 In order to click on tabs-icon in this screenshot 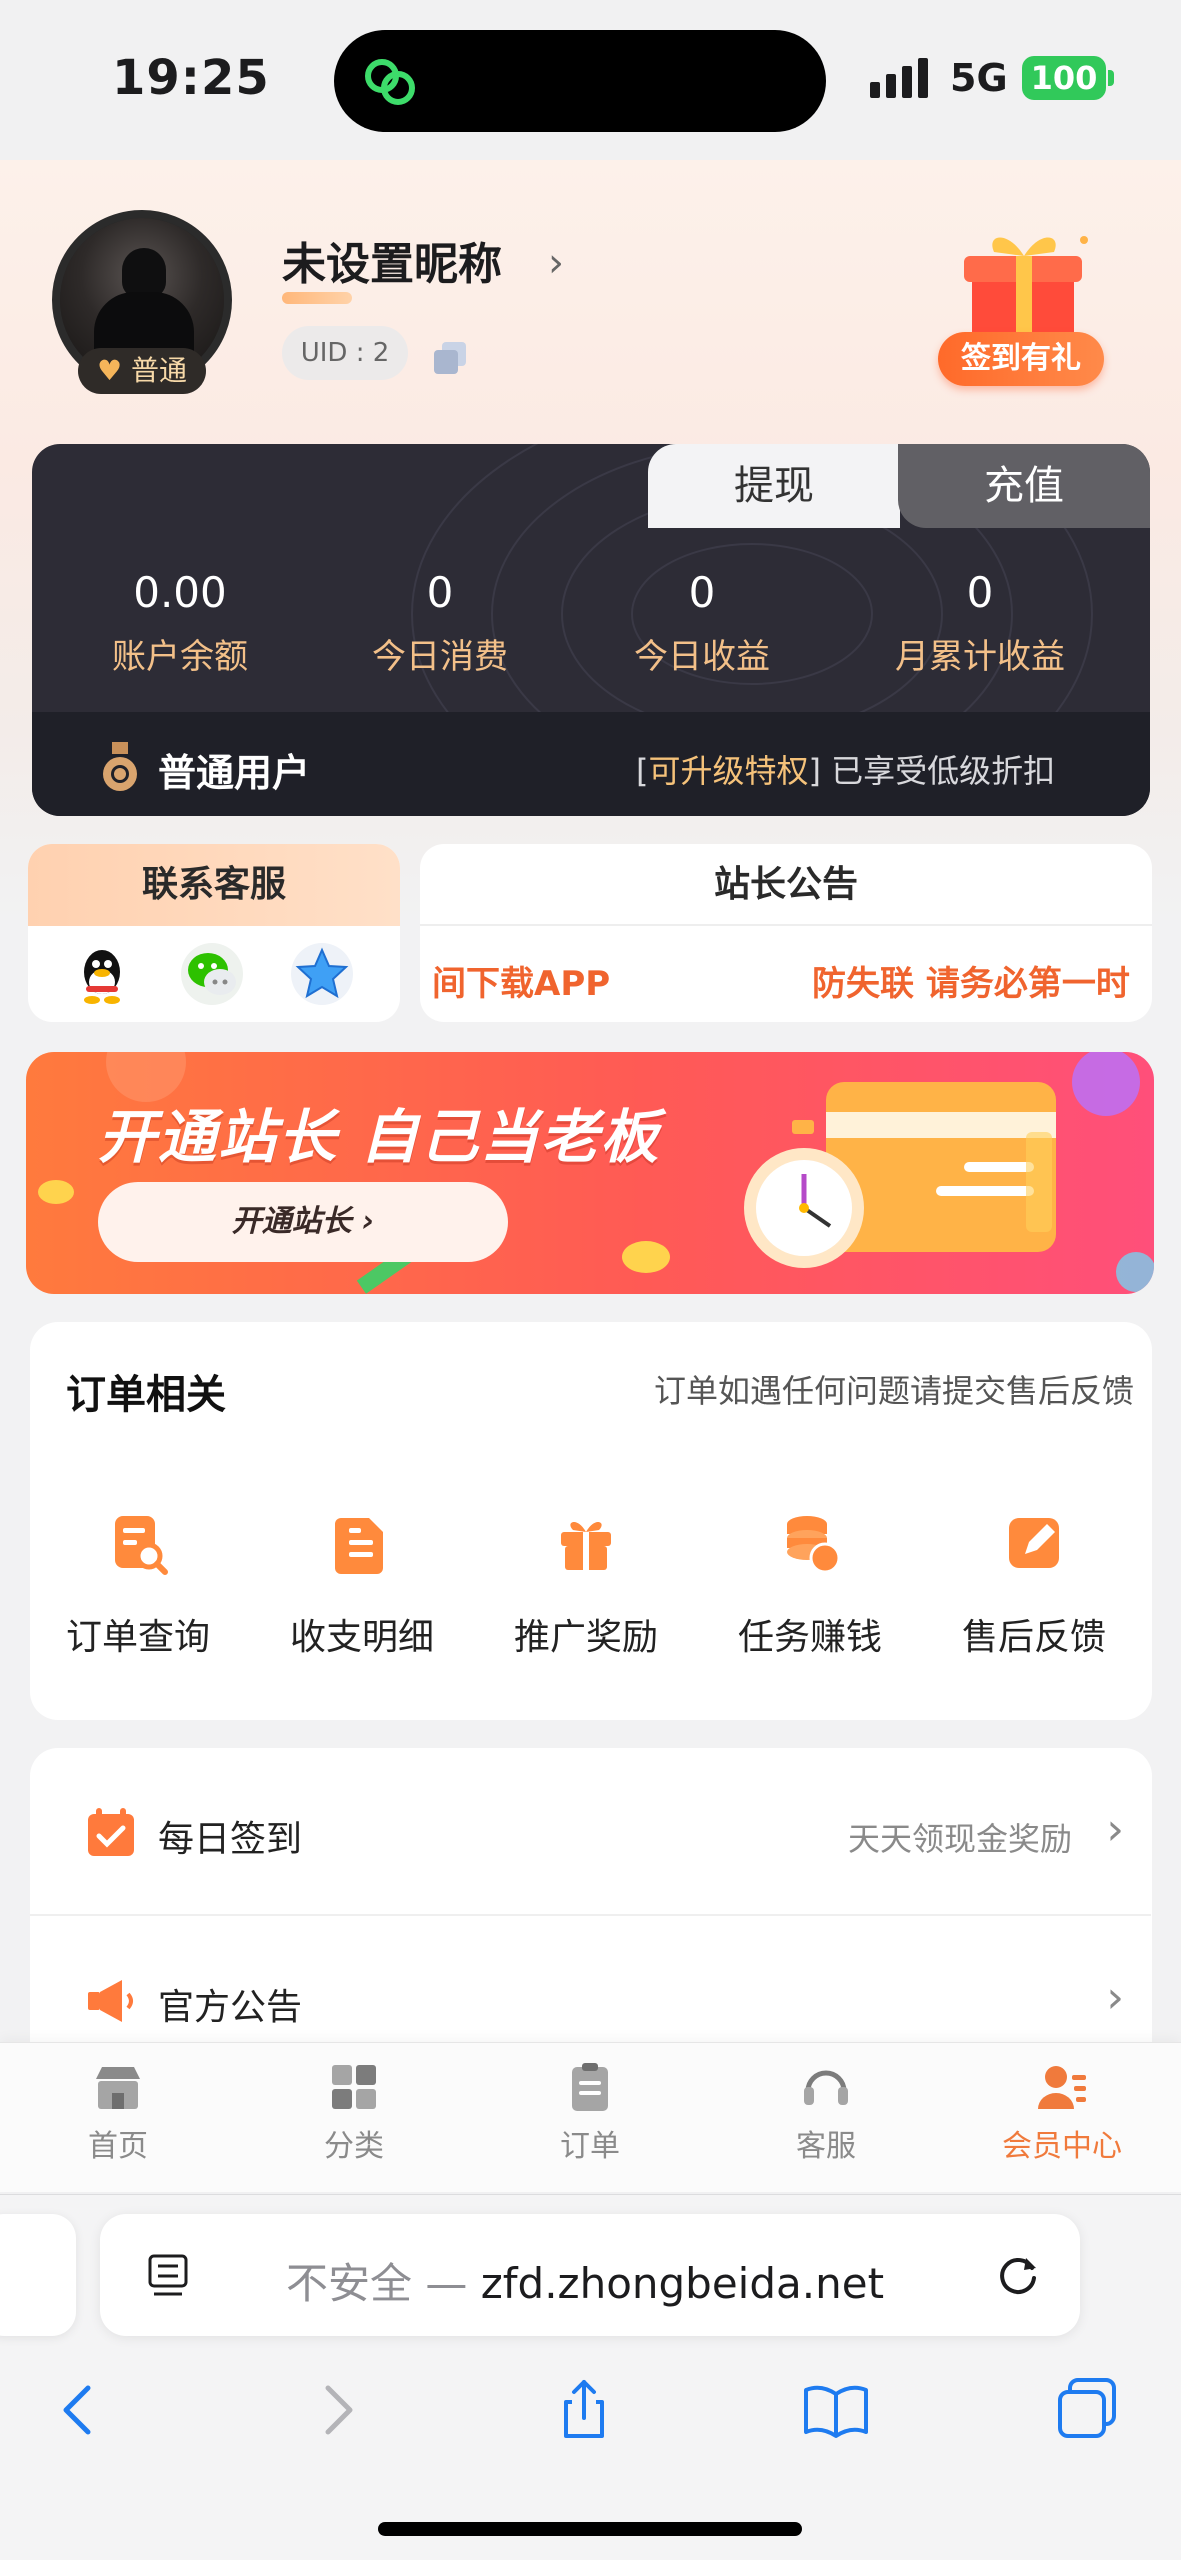, I will do `click(1088, 2410)`.